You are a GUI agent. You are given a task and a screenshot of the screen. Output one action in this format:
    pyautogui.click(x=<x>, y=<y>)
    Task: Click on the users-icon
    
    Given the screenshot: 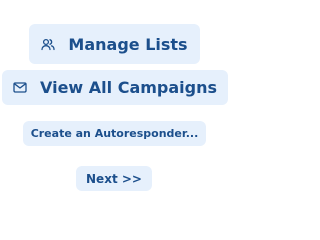 What is the action you would take?
    pyautogui.click(x=48, y=44)
    